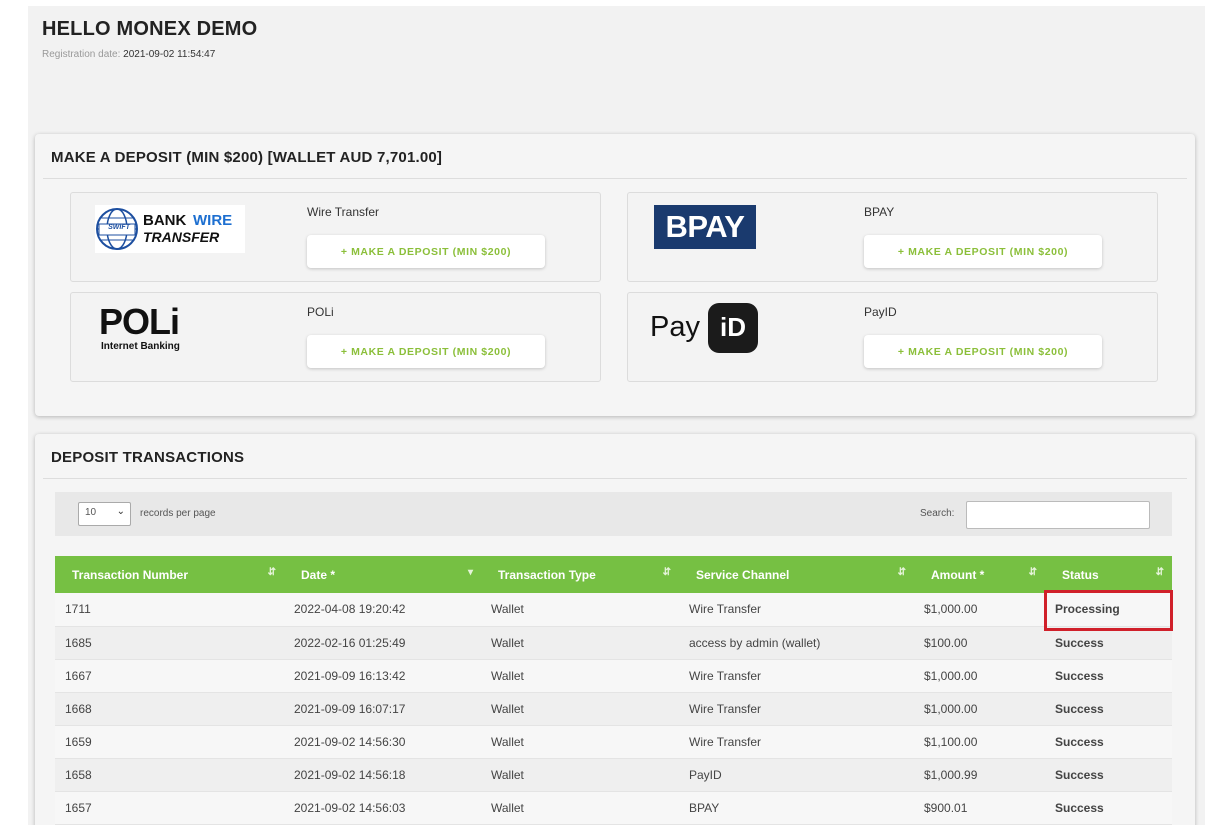 The image size is (1205, 825). Describe the element at coordinates (979, 775) in the screenshot. I see `transaction-amount: $1,000.99` at that location.